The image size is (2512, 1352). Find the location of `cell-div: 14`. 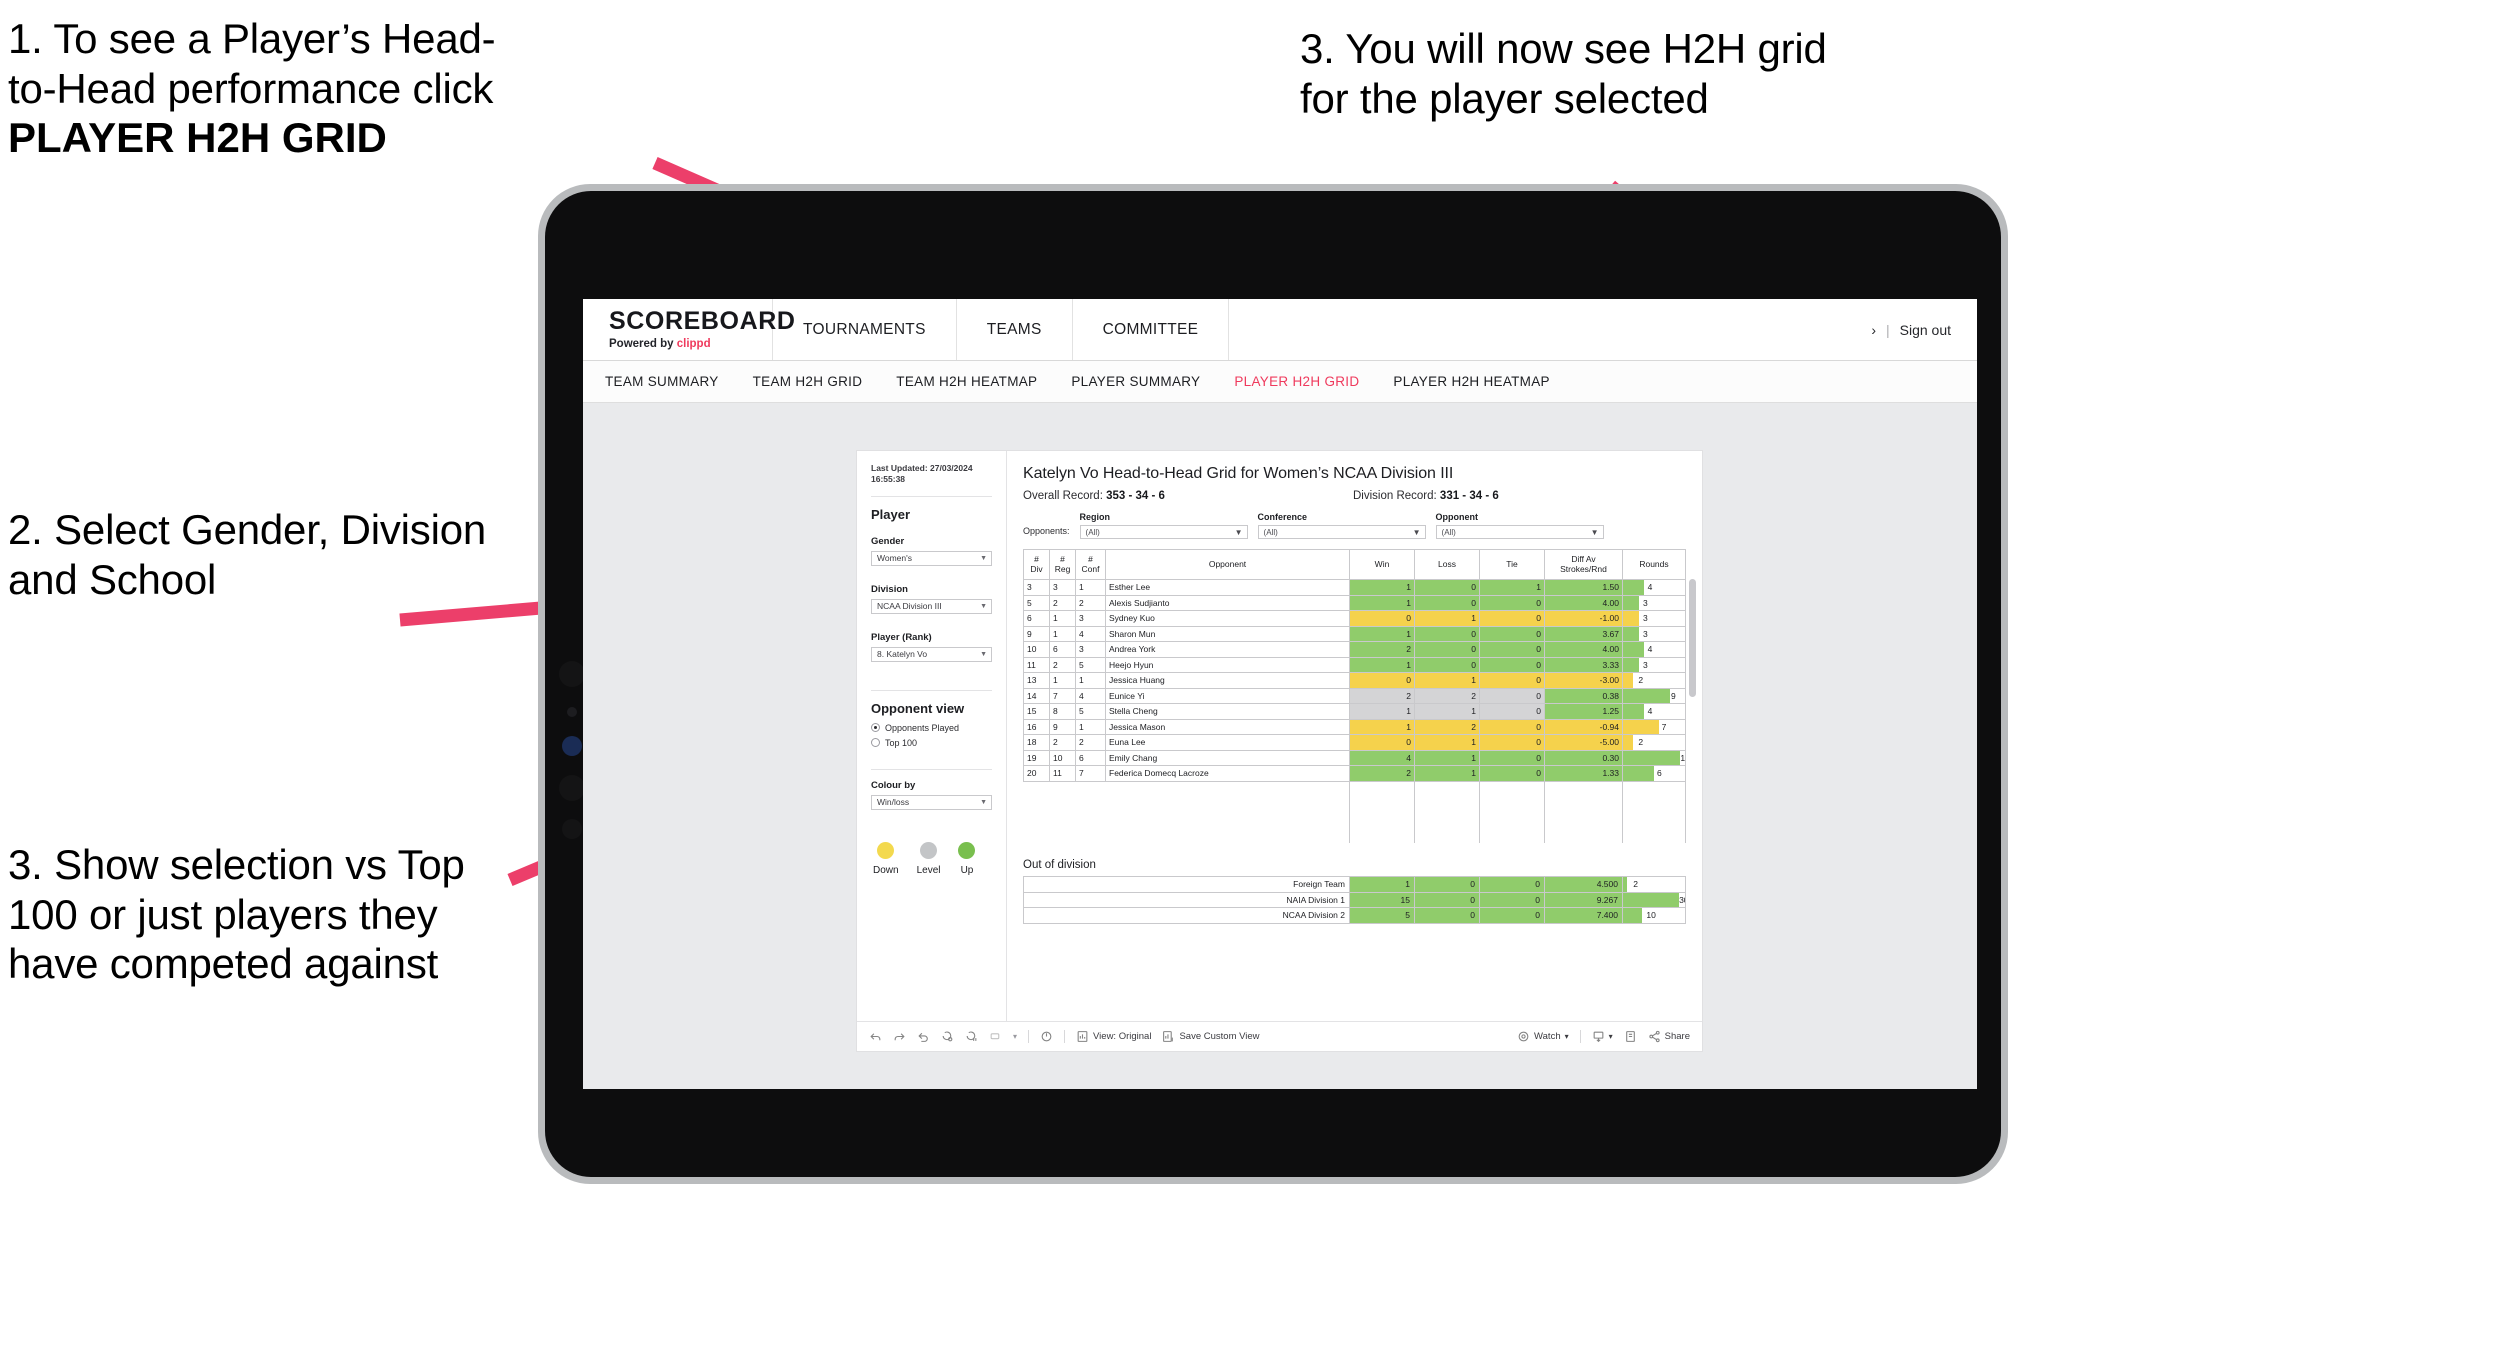

cell-div: 14 is located at coordinates (1036, 695).